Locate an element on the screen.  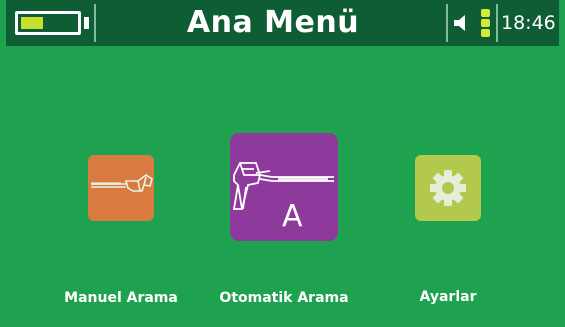
otomatik-arama-label: Otomatik Arama is located at coordinates (284, 298).